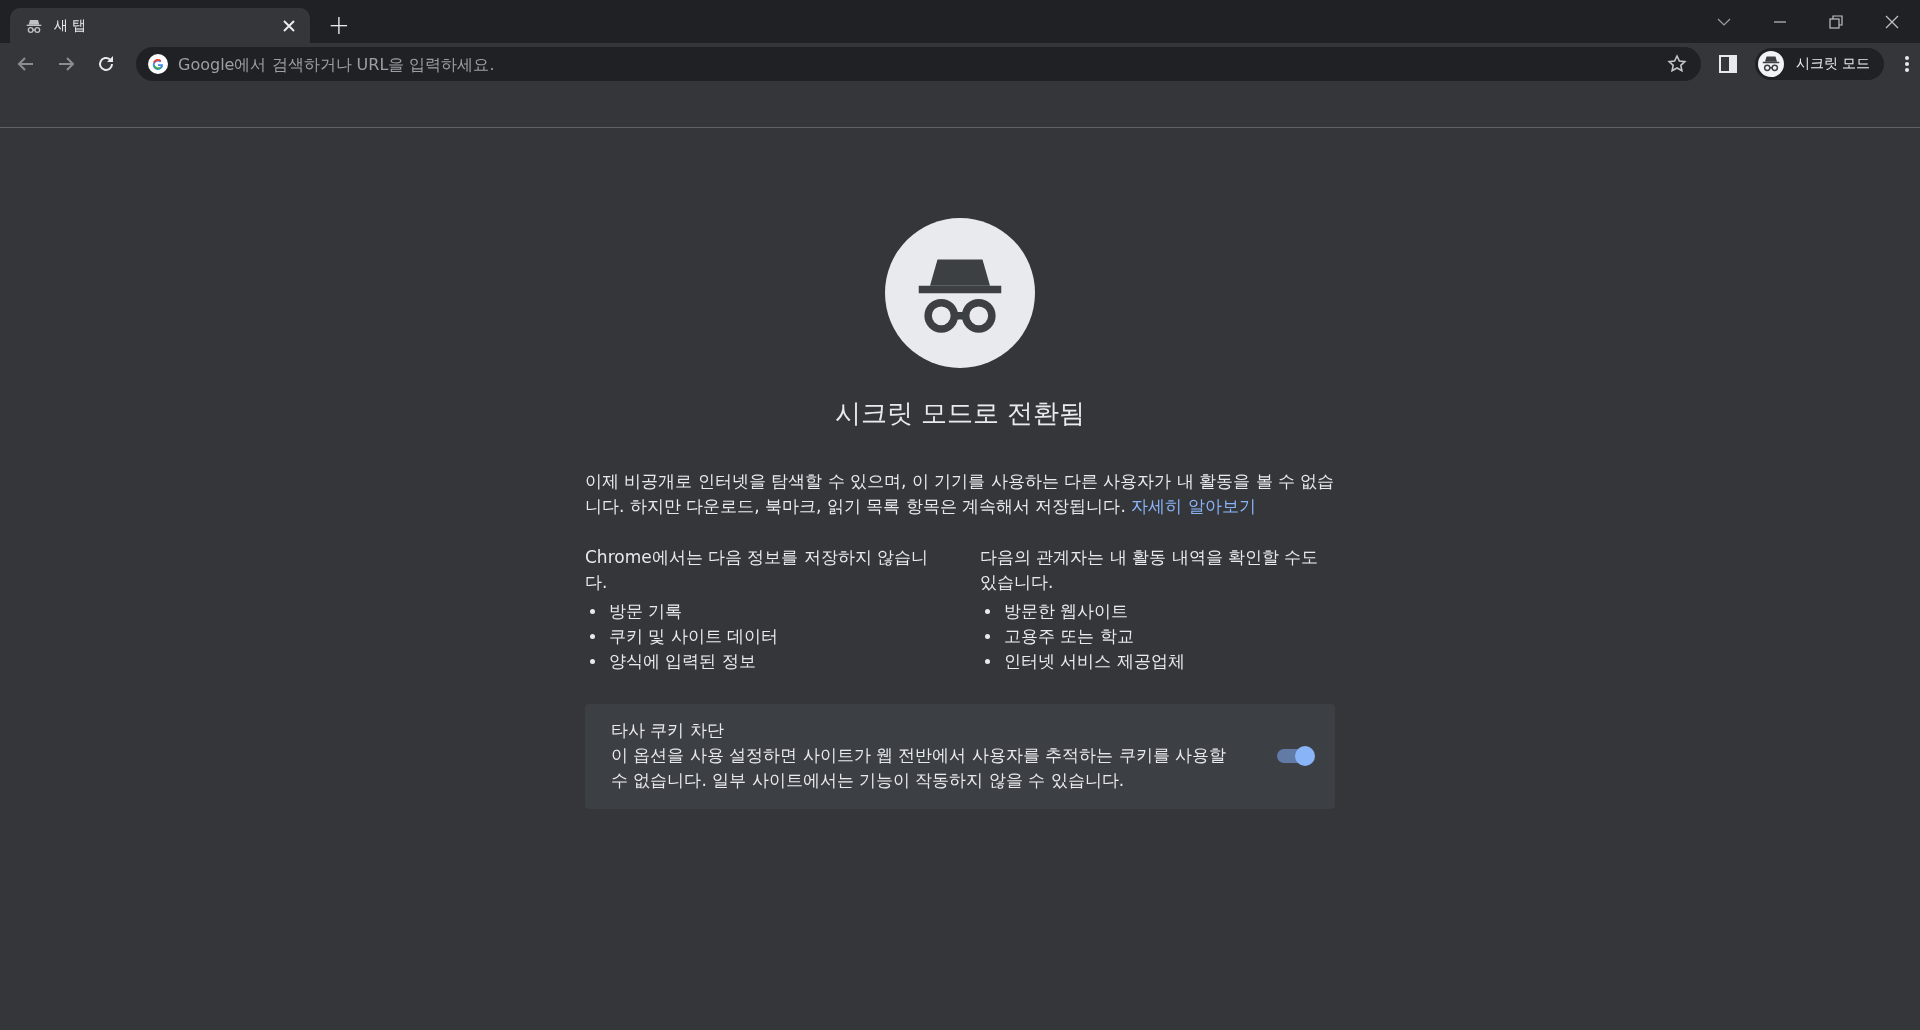 The width and height of the screenshot is (1920, 1030). Describe the element at coordinates (1193, 506) in the screenshot. I see `learn-more-link: 자세히 알아보기` at that location.